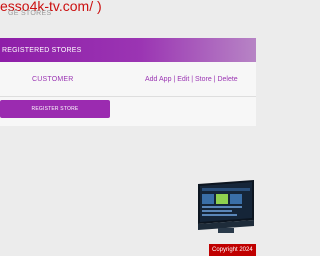 The width and height of the screenshot is (320, 256). Describe the element at coordinates (53, 79) in the screenshot. I see `customer-label: CUSTOMER` at that location.